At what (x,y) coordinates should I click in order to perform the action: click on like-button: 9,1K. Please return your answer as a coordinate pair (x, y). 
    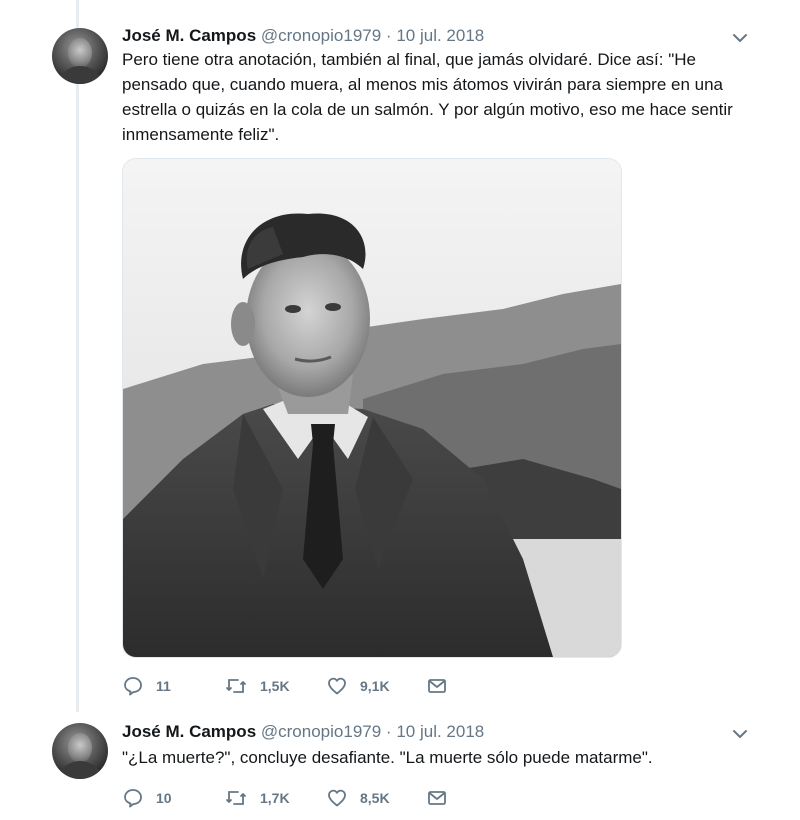
    Looking at the image, I should click on (361, 686).